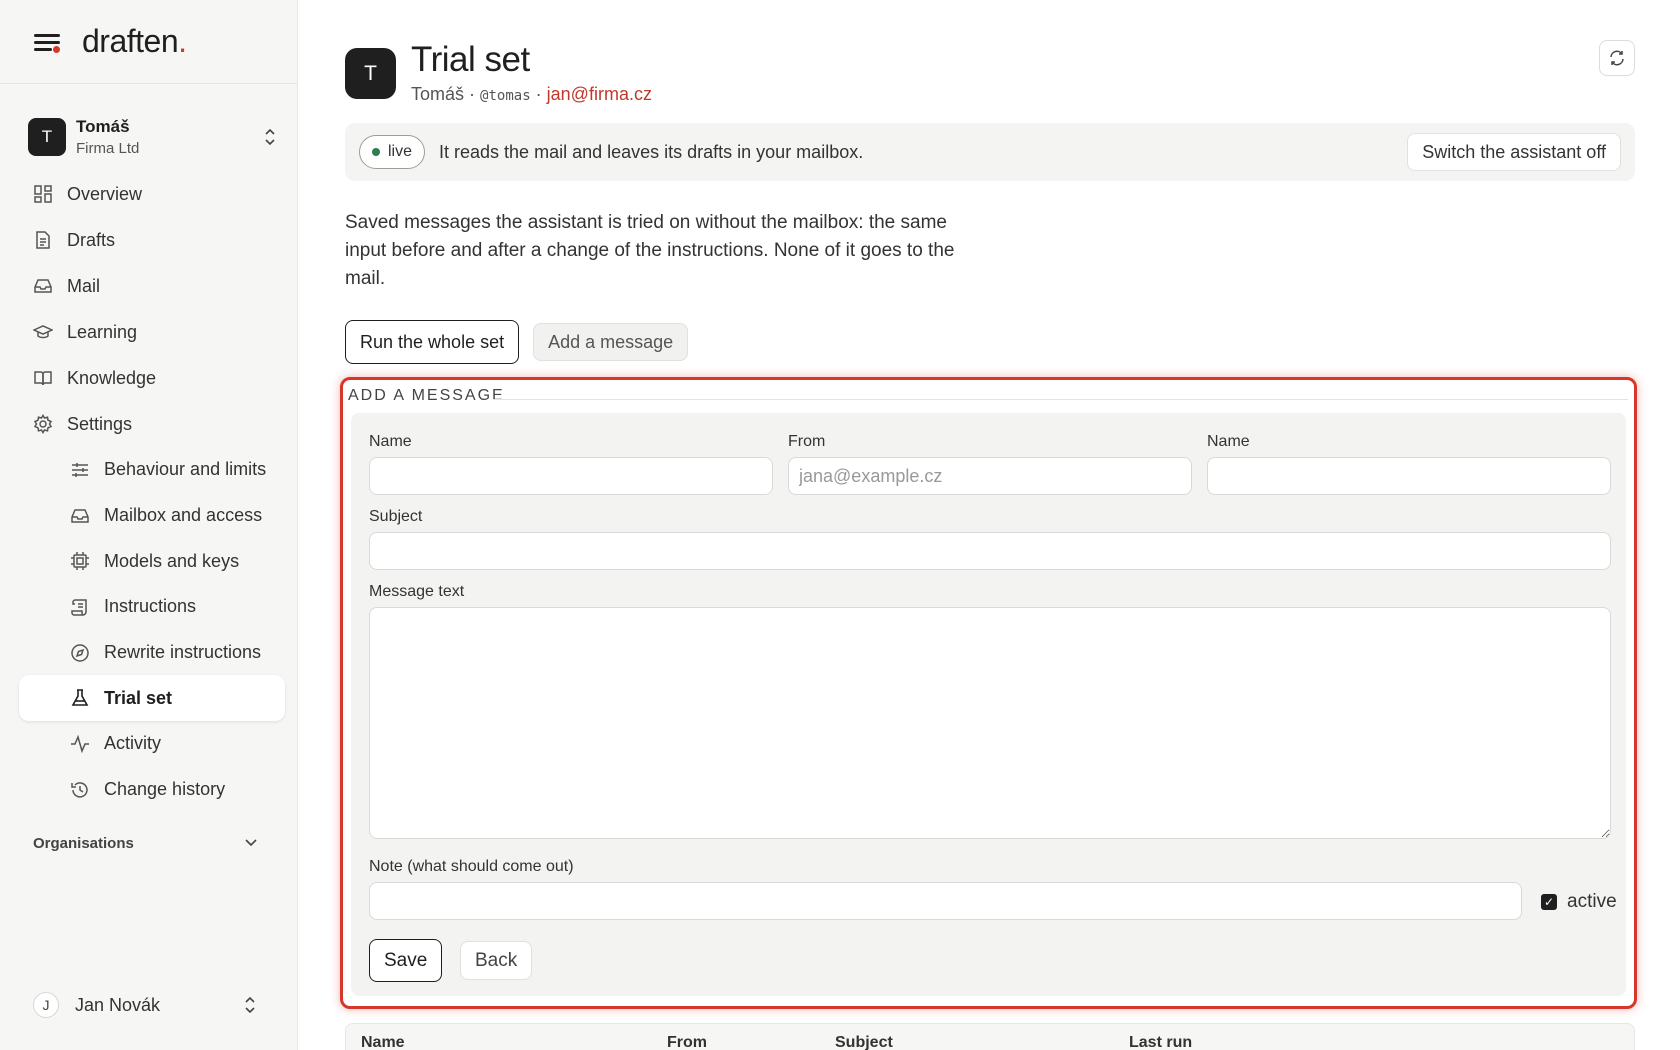 This screenshot has height=1050, width=1680. I want to click on chip-icon, so click(80, 561).